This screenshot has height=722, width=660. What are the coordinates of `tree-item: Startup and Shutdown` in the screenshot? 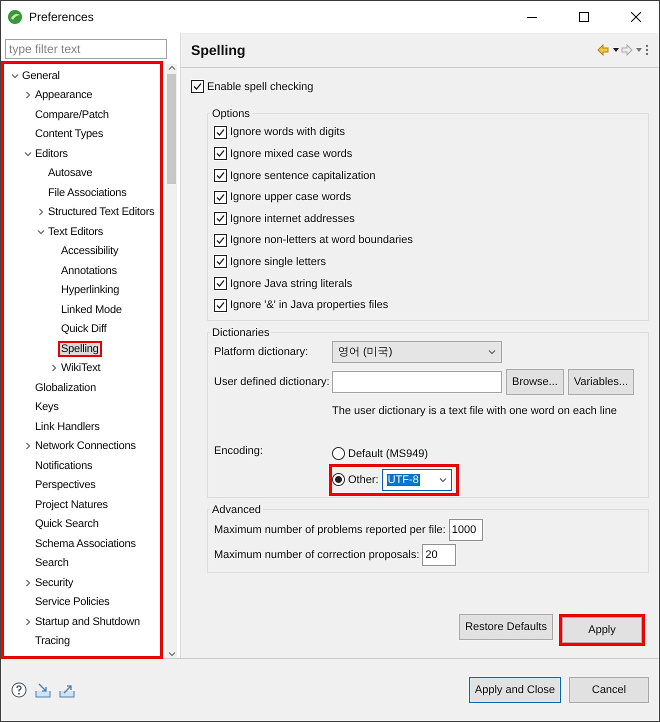 It's located at (87, 622).